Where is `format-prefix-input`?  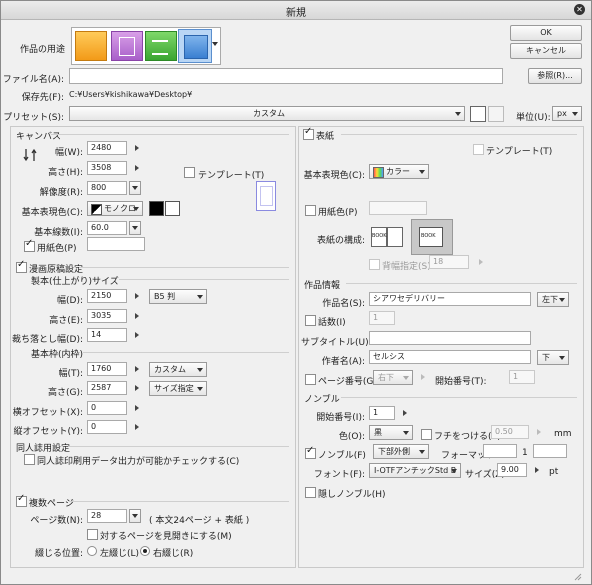 format-prefix-input is located at coordinates (500, 451).